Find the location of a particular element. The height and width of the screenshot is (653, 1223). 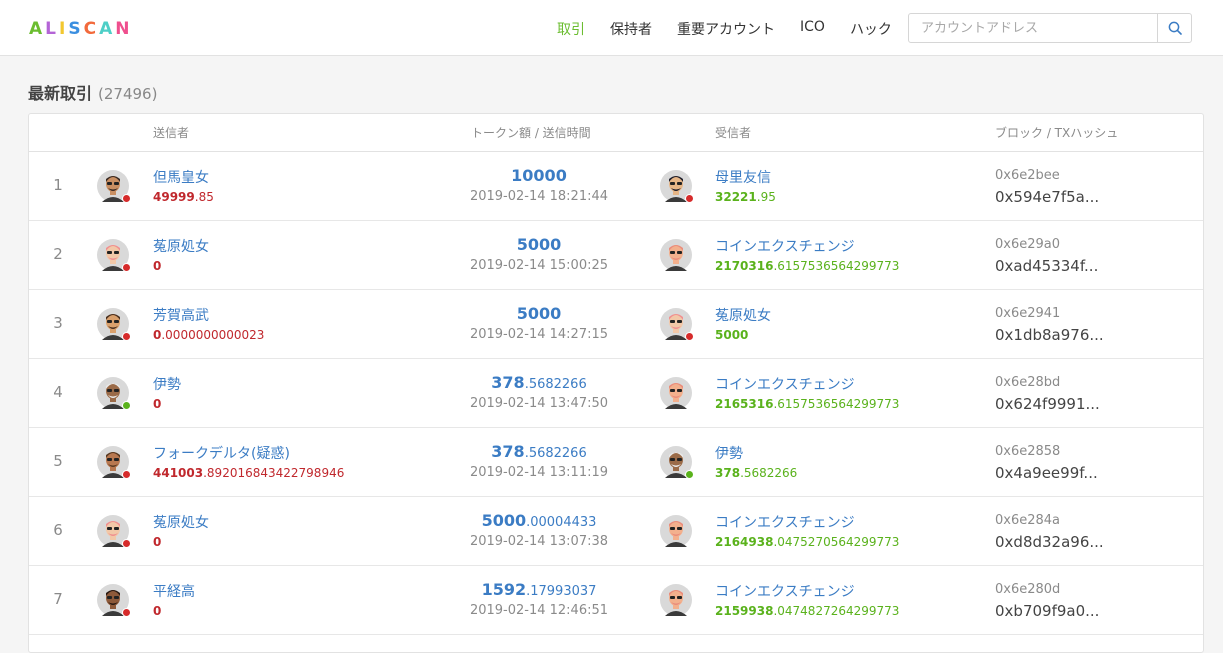

balance-integer: 2164938 is located at coordinates (744, 542).